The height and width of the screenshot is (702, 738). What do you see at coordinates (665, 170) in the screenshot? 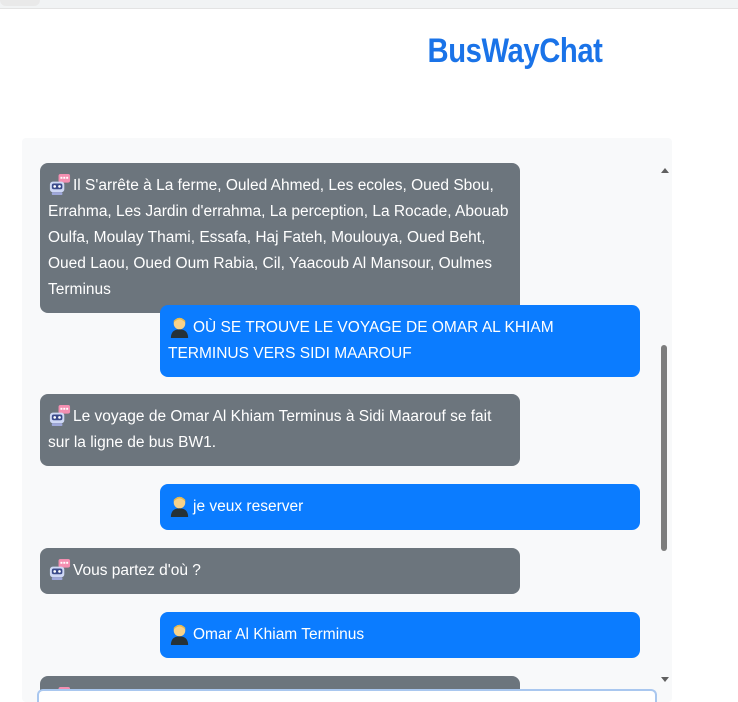
I see `scroll-up-arrow-icon` at bounding box center [665, 170].